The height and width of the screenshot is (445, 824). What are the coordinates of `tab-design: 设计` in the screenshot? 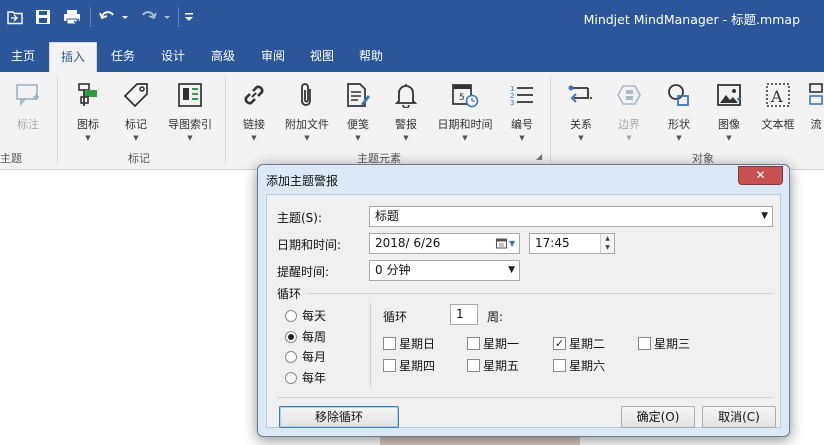 It's located at (173, 57).